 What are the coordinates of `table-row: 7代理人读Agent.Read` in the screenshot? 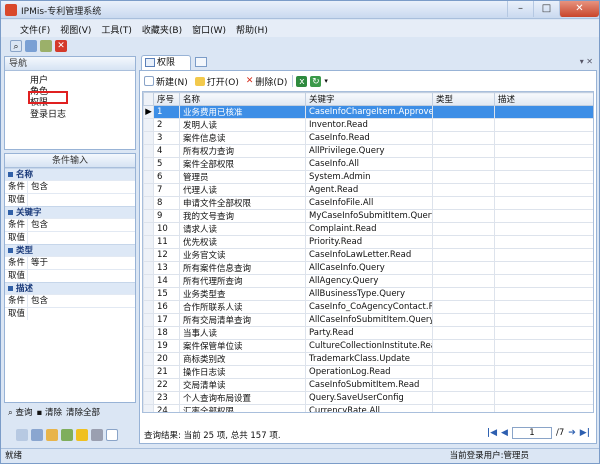 It's located at (369, 190).